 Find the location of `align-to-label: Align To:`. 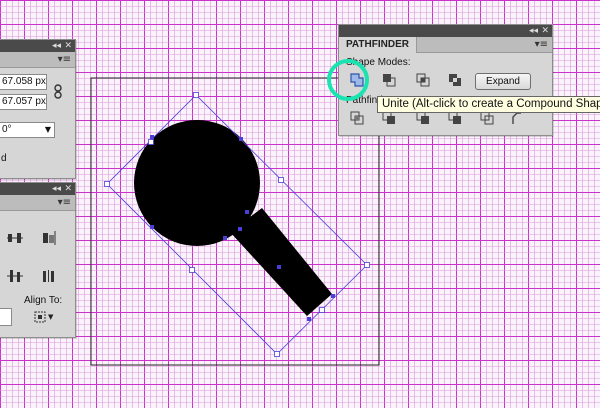

align-to-label: Align To: is located at coordinates (43, 300).